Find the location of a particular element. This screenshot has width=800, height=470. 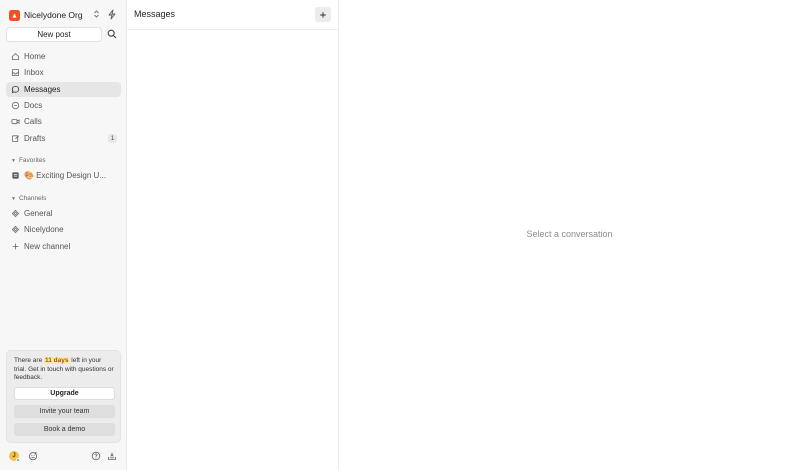

sidebar-item-label: Calls is located at coordinates (33, 121).